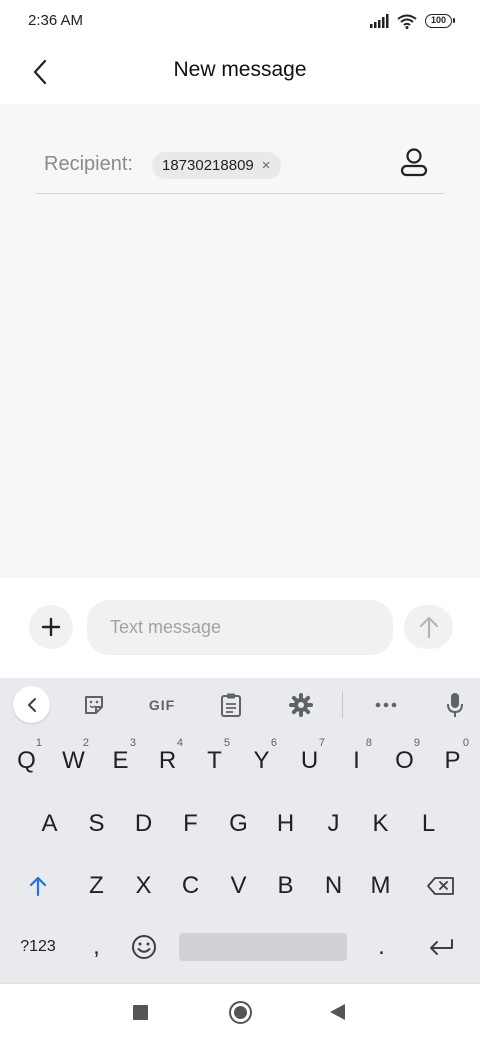 This screenshot has width=480, height=1040. What do you see at coordinates (285, 824) in the screenshot?
I see `key-h: H` at bounding box center [285, 824].